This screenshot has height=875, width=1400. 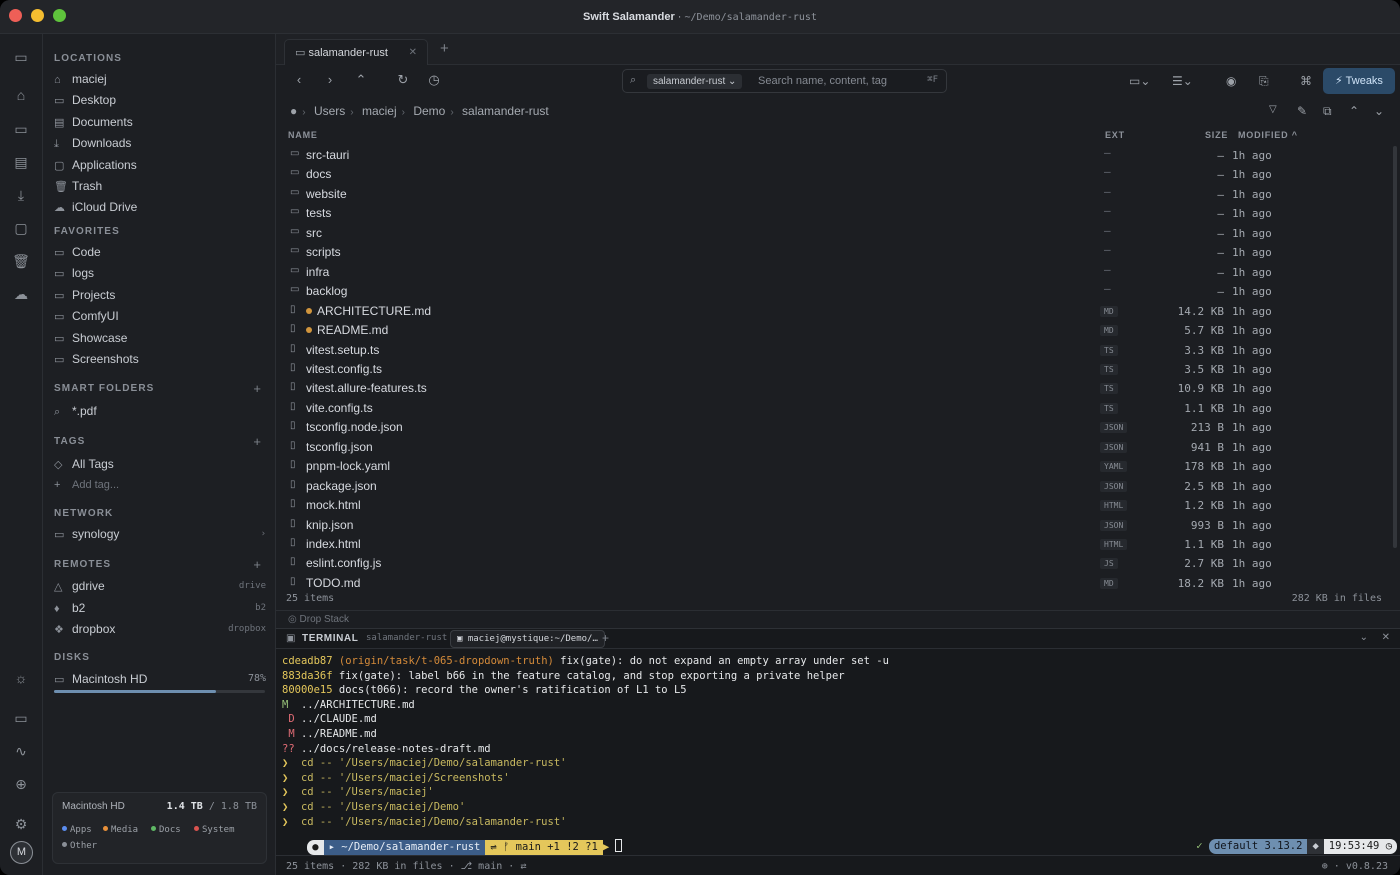 I want to click on sidebar-item-favorite: ▭ Showcase, so click(x=160, y=338).